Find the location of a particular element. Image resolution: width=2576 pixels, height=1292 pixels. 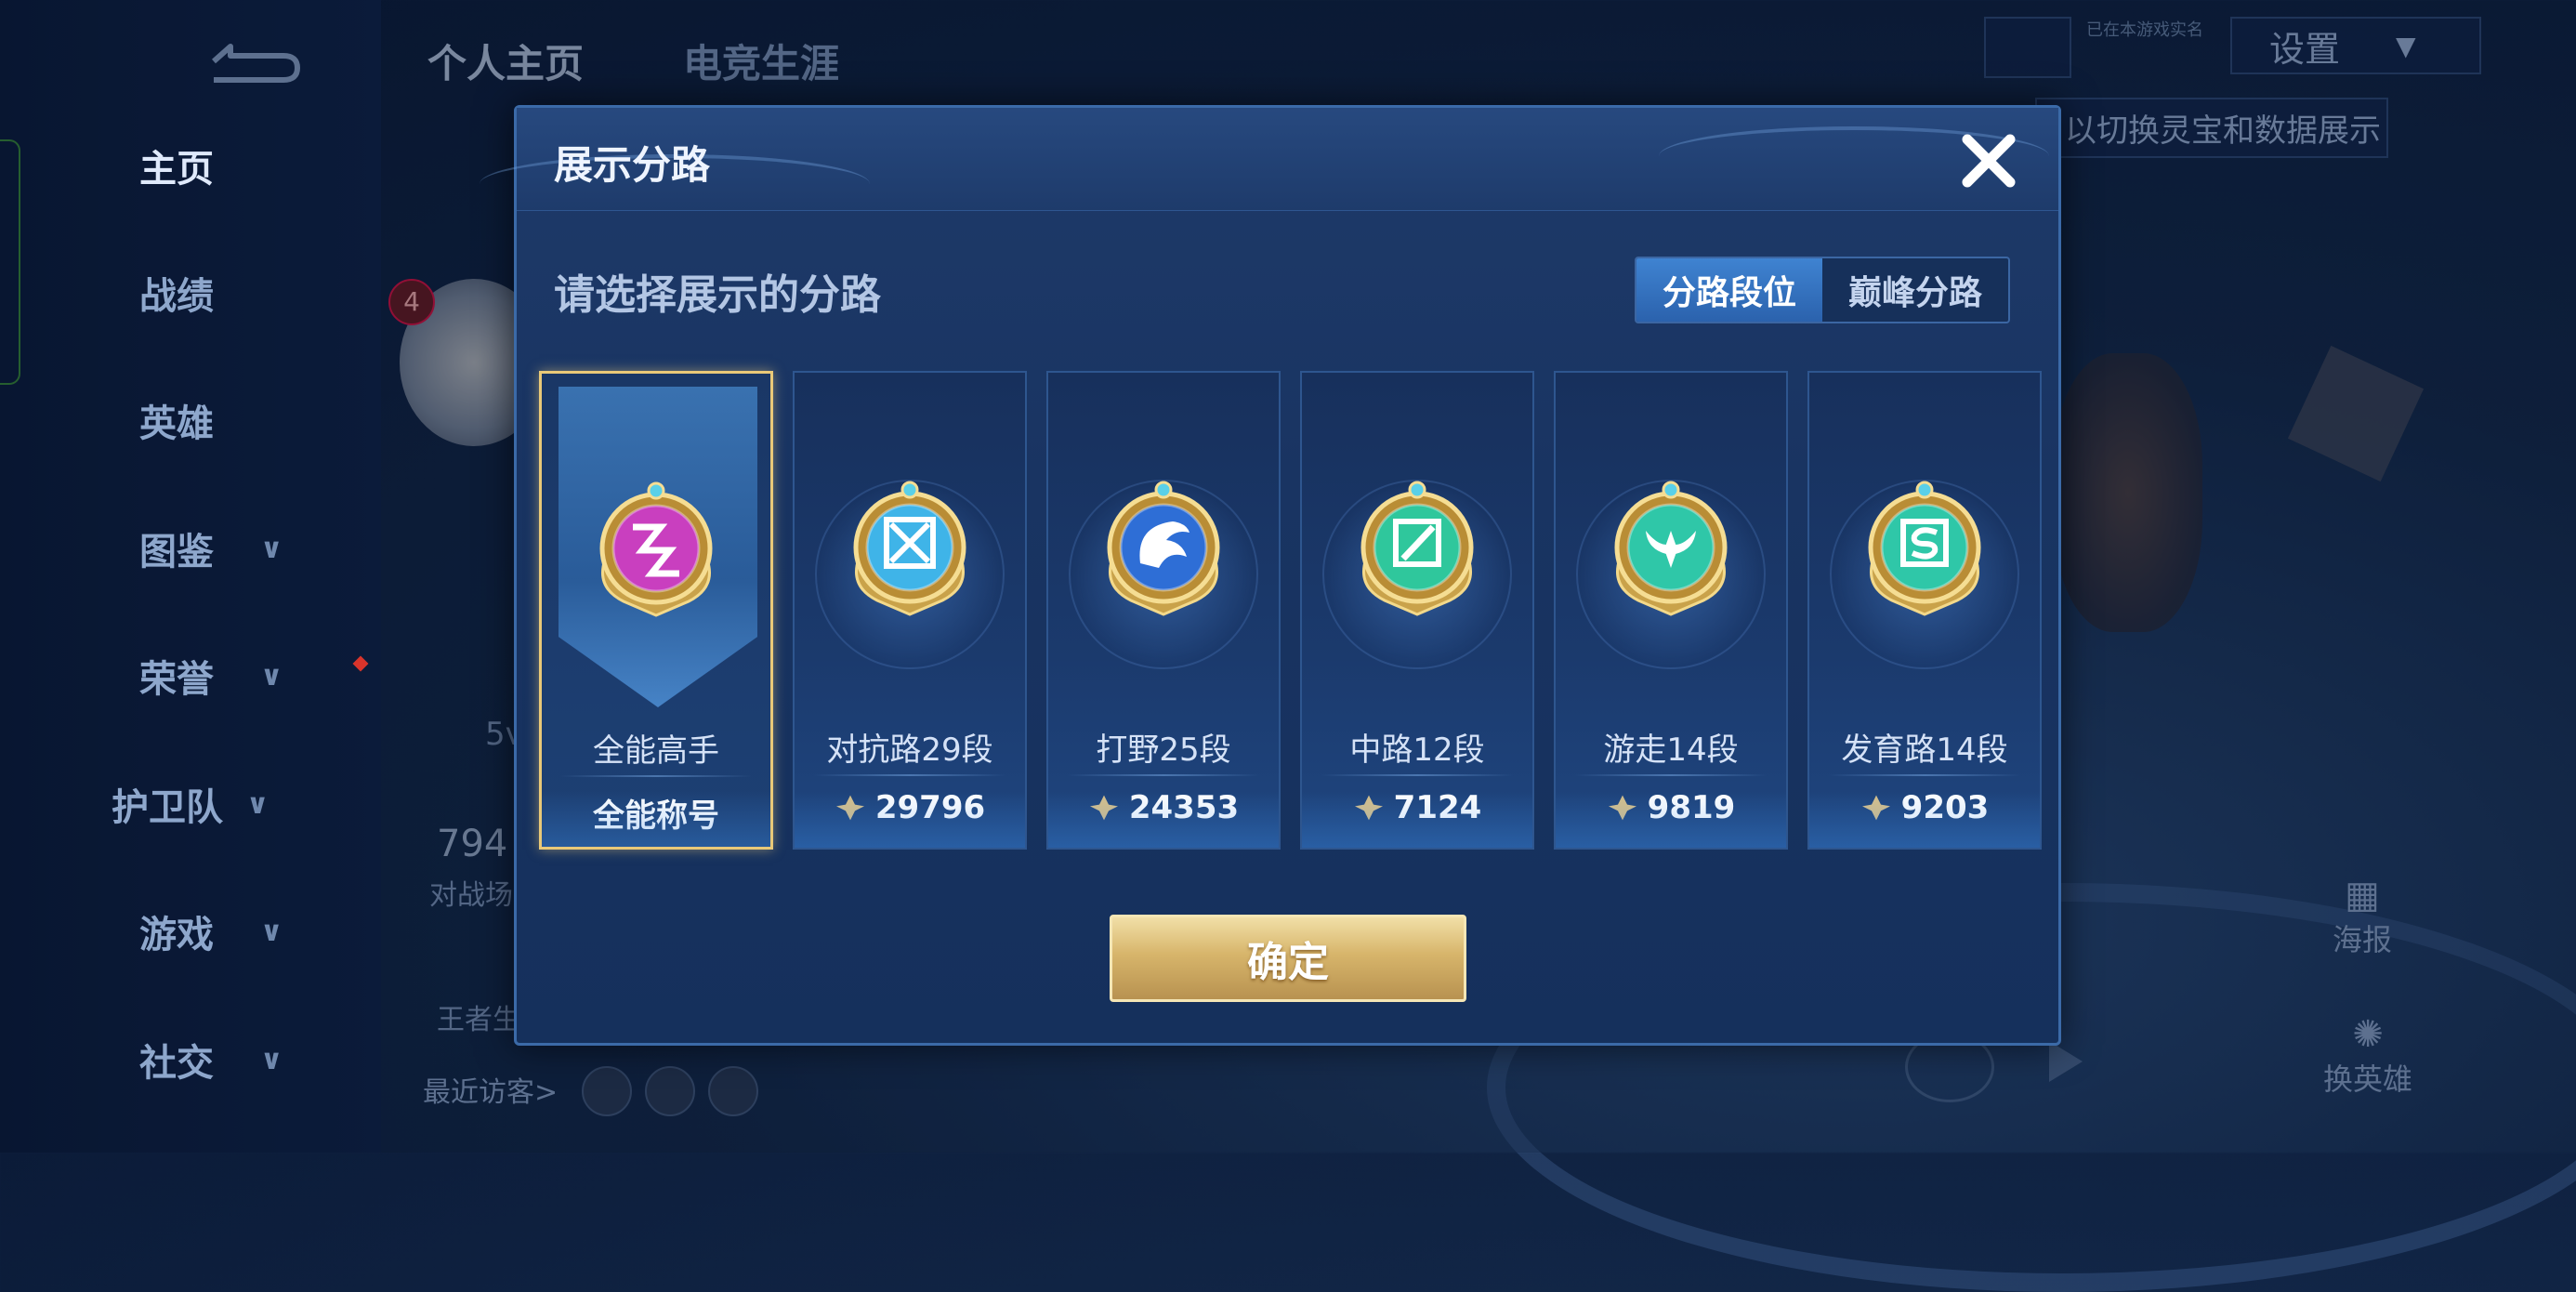

sidebar-item: 社交 ∨ is located at coordinates (250, 1060).